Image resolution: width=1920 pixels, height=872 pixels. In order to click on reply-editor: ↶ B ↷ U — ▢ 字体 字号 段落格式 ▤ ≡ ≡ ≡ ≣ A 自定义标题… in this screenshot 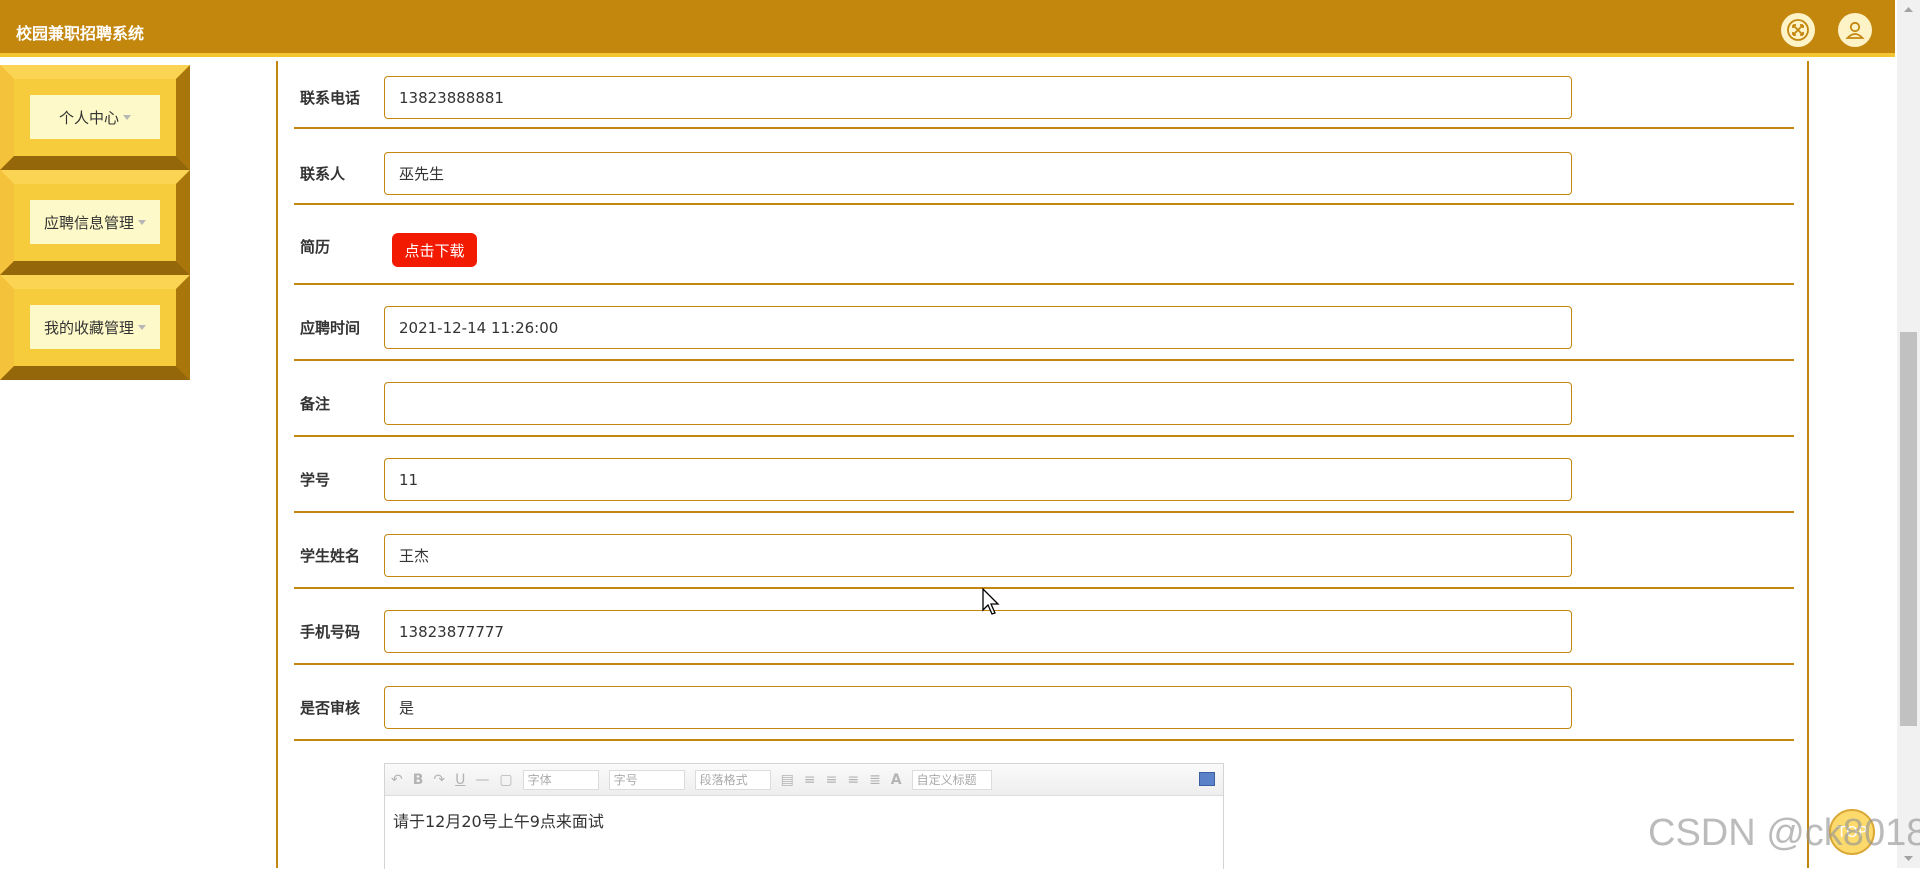, I will do `click(804, 816)`.